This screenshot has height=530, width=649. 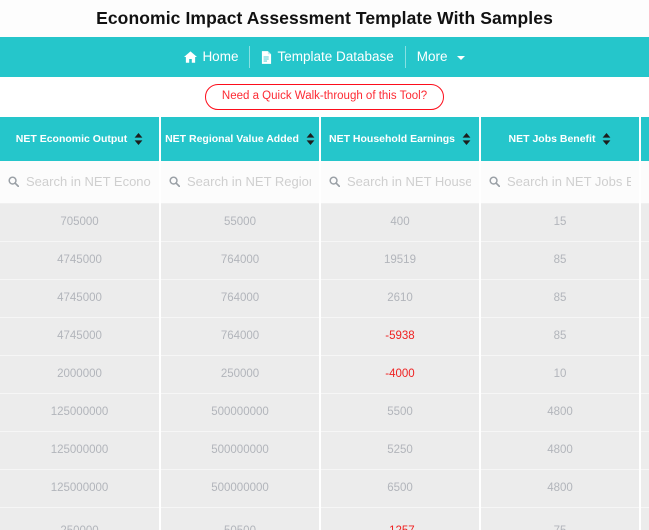 I want to click on table-cell: 10, so click(x=560, y=374).